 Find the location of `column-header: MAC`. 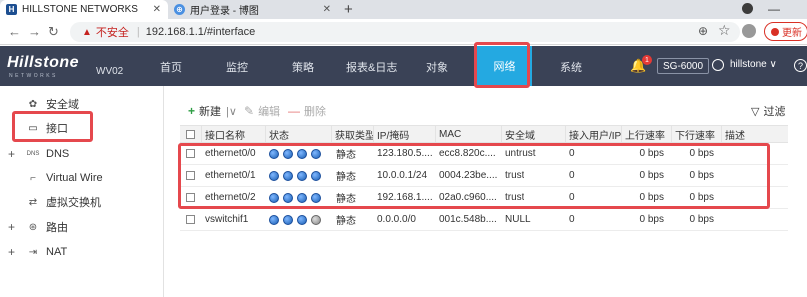

column-header: MAC is located at coordinates (469, 134).